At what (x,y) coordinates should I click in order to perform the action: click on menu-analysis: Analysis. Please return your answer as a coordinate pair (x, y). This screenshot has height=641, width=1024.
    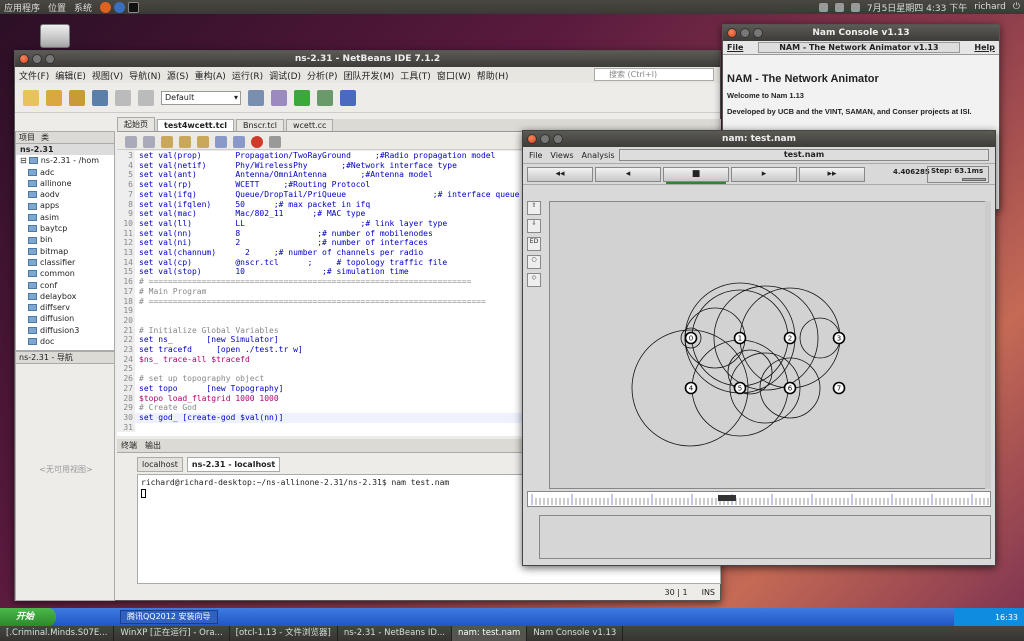
    Looking at the image, I should click on (598, 155).